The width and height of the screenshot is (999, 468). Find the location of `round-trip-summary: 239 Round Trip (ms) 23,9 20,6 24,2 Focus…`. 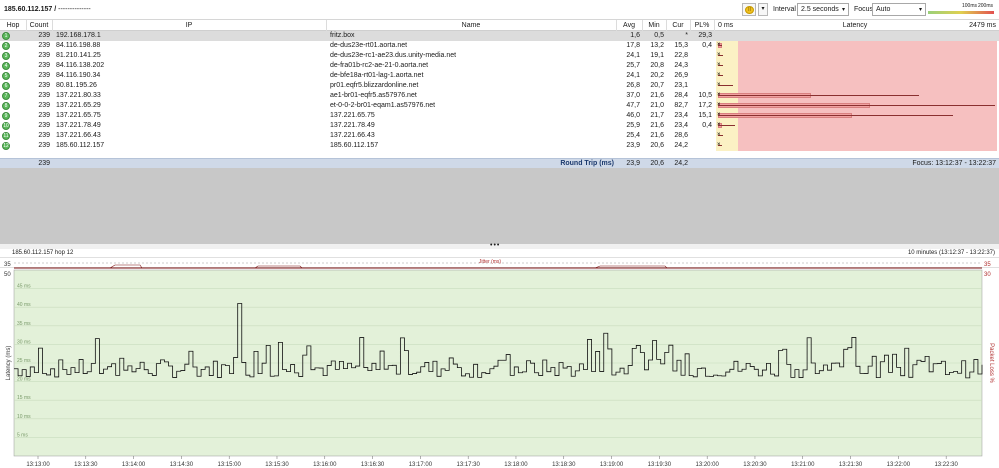

round-trip-summary: 239 Round Trip (ms) 23,9 20,6 24,2 Focus… is located at coordinates (499, 163).